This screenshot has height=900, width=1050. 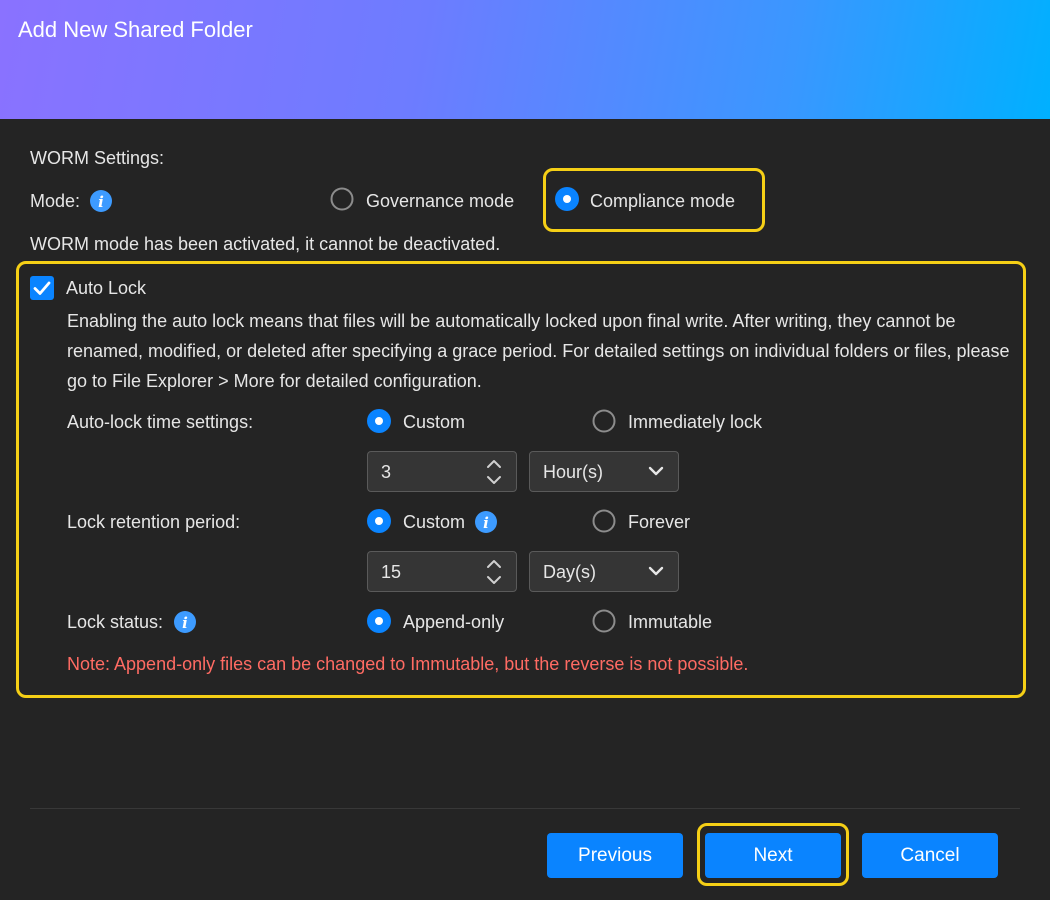 I want to click on time-custom-label: Custom, so click(x=434, y=422).